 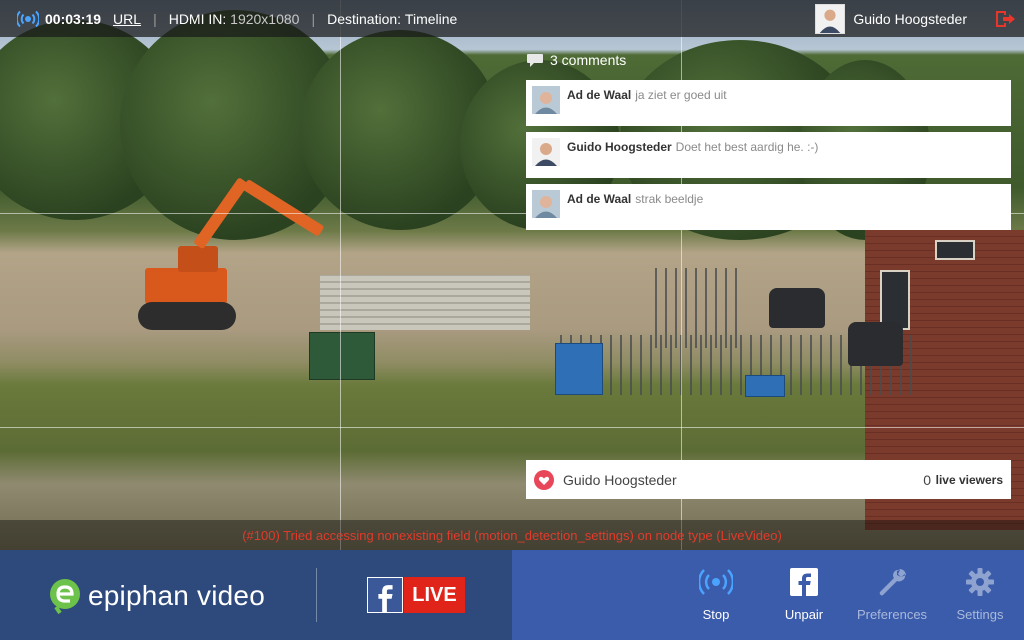 I want to click on epiphan-logo: epiphan video, so click(x=156, y=596).